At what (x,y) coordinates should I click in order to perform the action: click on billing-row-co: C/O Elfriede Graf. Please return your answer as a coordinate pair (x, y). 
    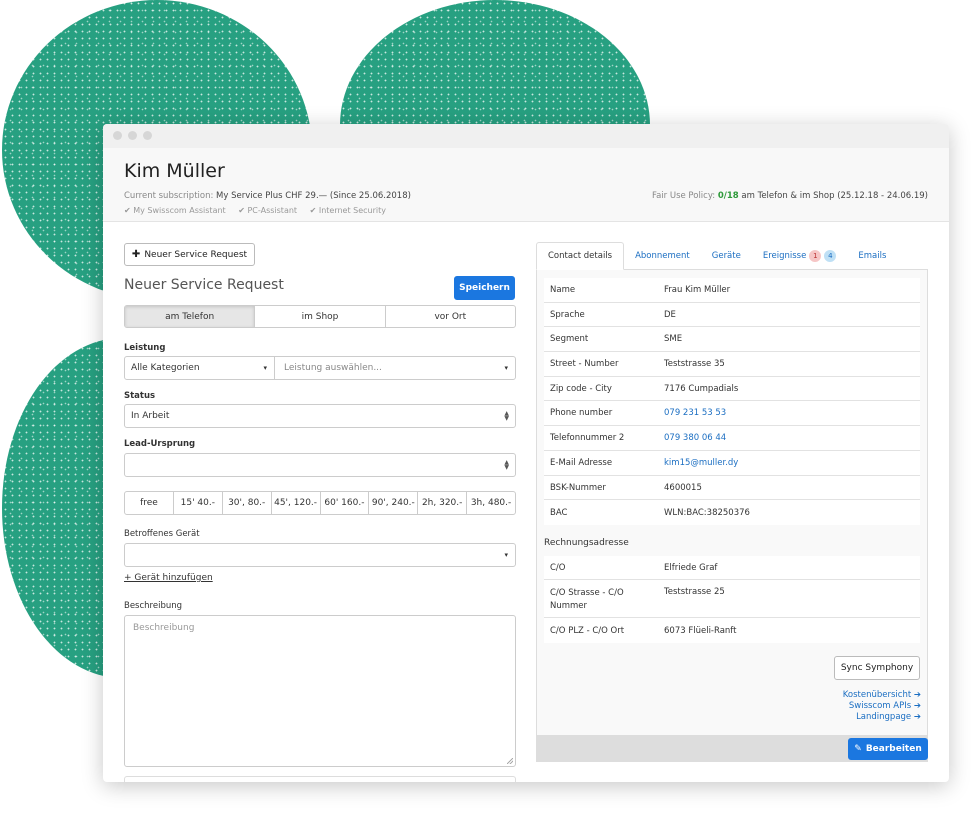
    Looking at the image, I should click on (732, 568).